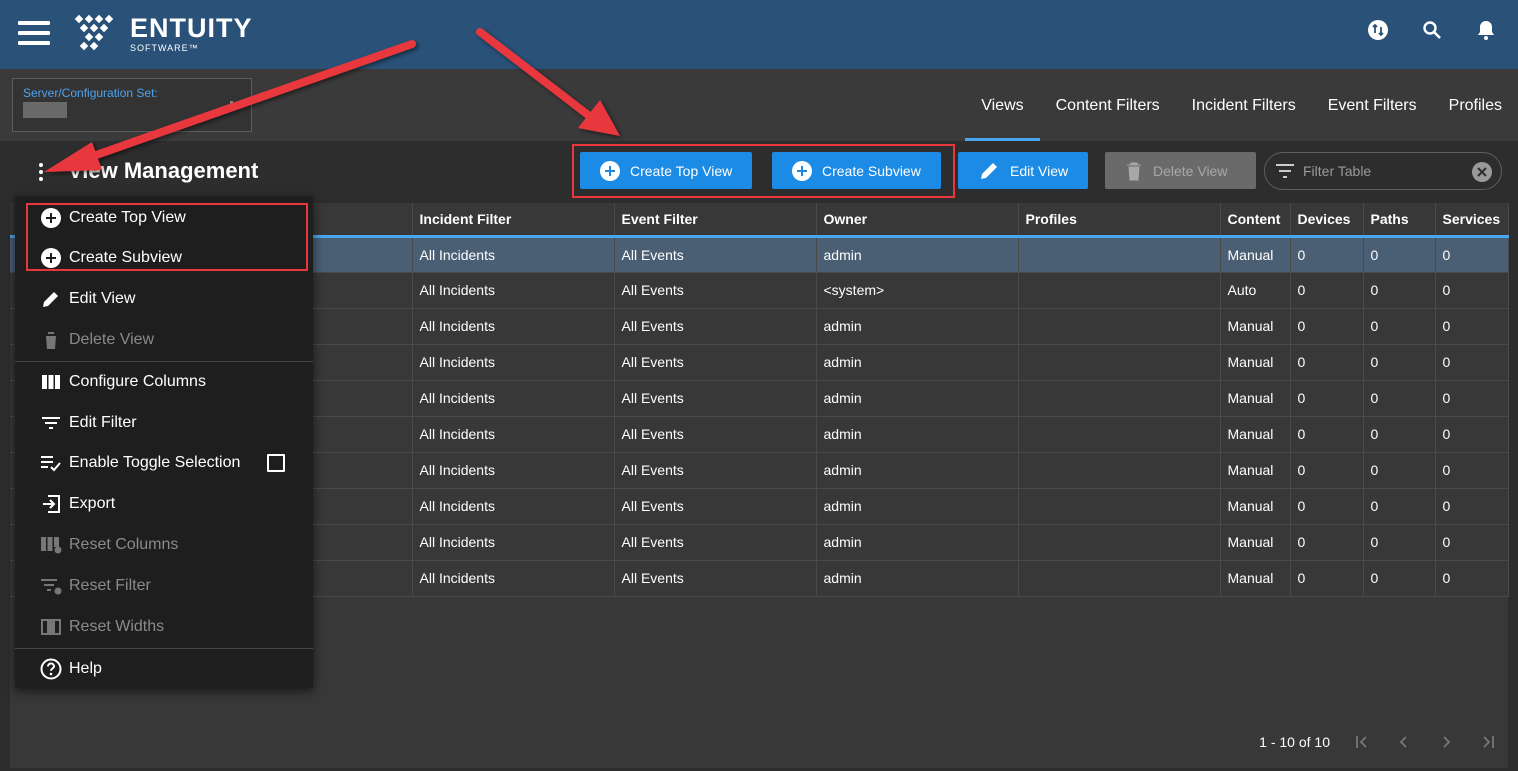 Image resolution: width=1518 pixels, height=771 pixels. What do you see at coordinates (1255, 220) in the screenshot?
I see `column-header: Content` at bounding box center [1255, 220].